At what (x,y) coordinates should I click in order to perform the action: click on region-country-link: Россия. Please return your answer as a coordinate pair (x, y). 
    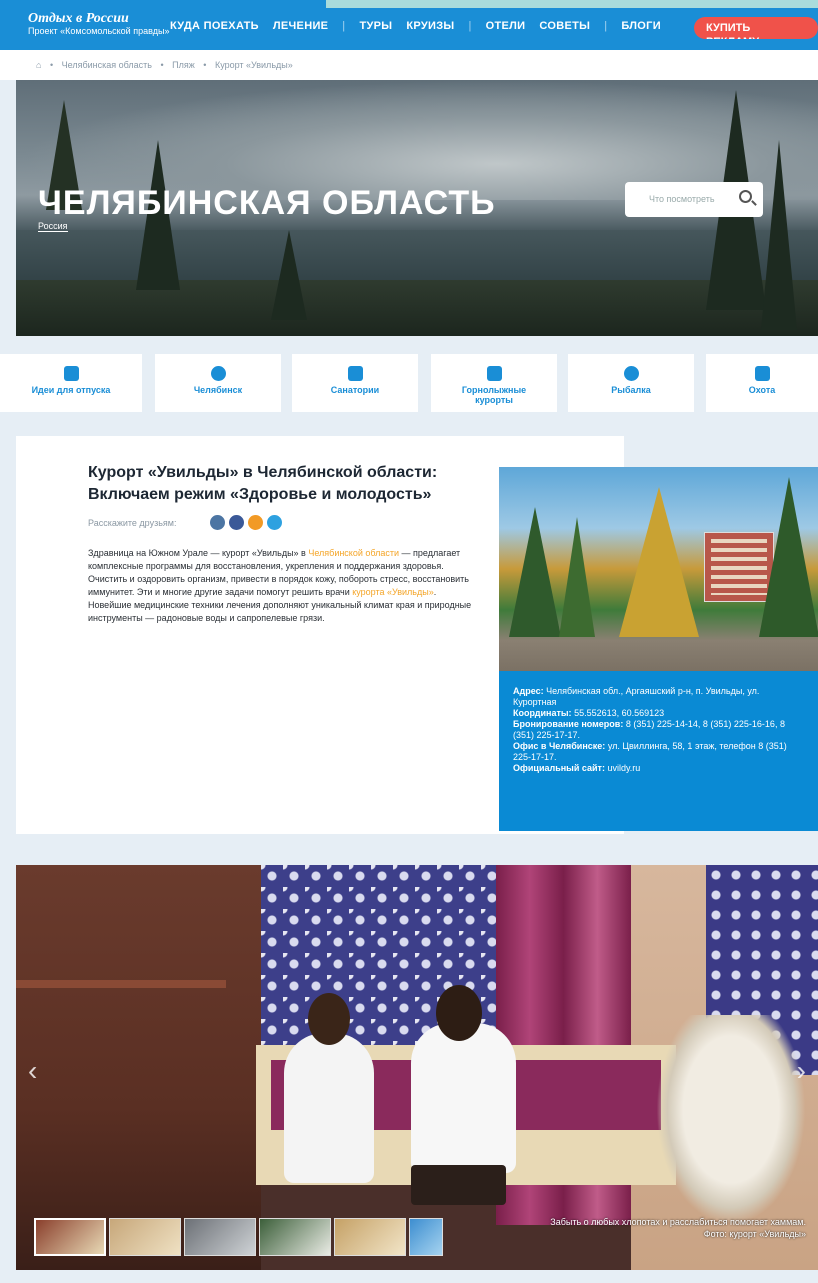
    Looking at the image, I should click on (53, 226).